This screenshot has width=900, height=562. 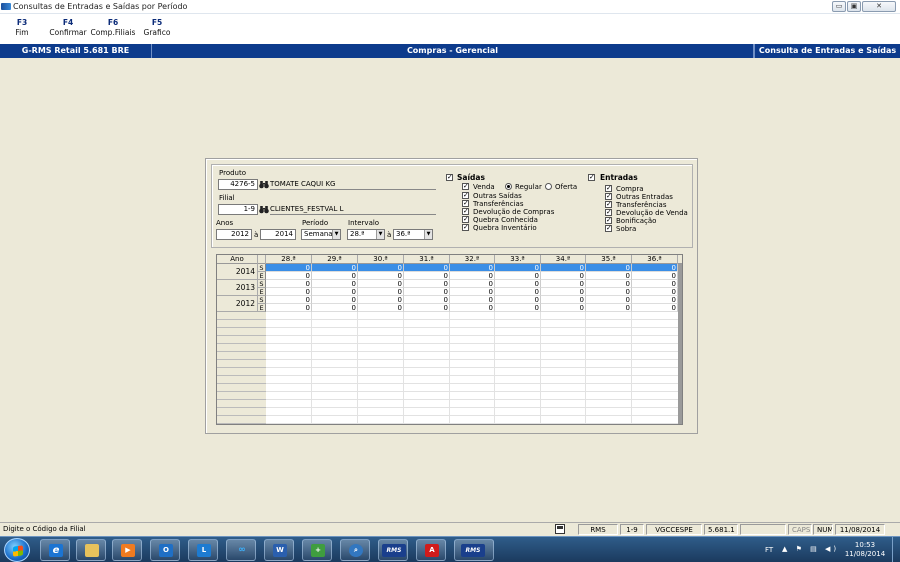 What do you see at coordinates (465, 219) in the screenshot?
I see `quebra-conhecida-checkbox: ✓` at bounding box center [465, 219].